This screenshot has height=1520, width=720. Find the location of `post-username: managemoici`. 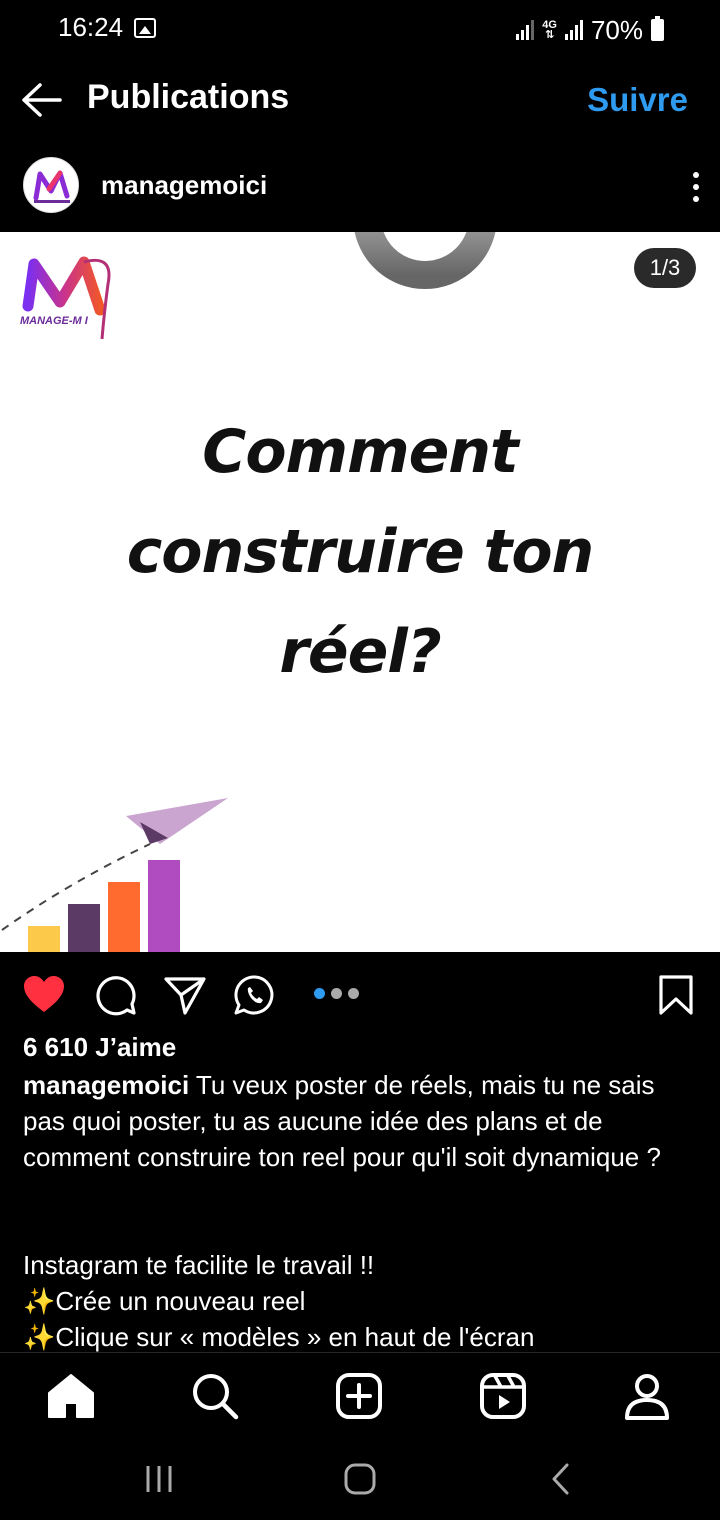

post-username: managemoici is located at coordinates (184, 185).